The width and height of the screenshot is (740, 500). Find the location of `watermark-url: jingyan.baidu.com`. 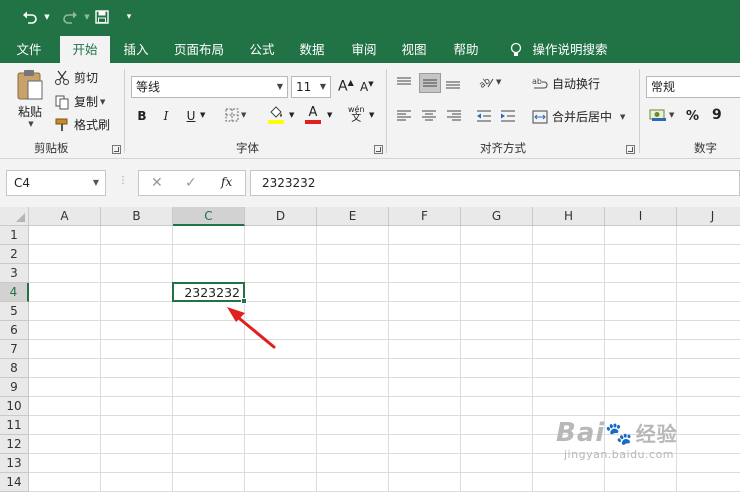

watermark-url: jingyan.baidu.com is located at coordinates (619, 454).